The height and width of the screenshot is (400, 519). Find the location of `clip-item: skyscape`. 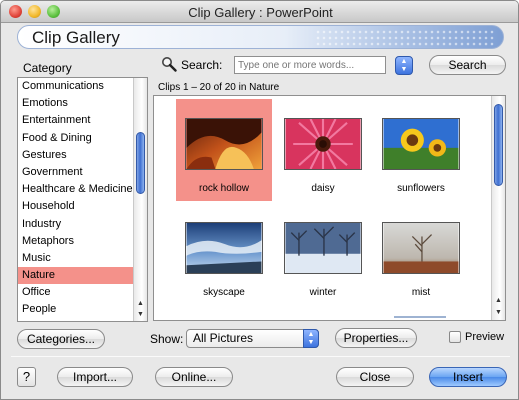

clip-item: skyscape is located at coordinates (224, 254).